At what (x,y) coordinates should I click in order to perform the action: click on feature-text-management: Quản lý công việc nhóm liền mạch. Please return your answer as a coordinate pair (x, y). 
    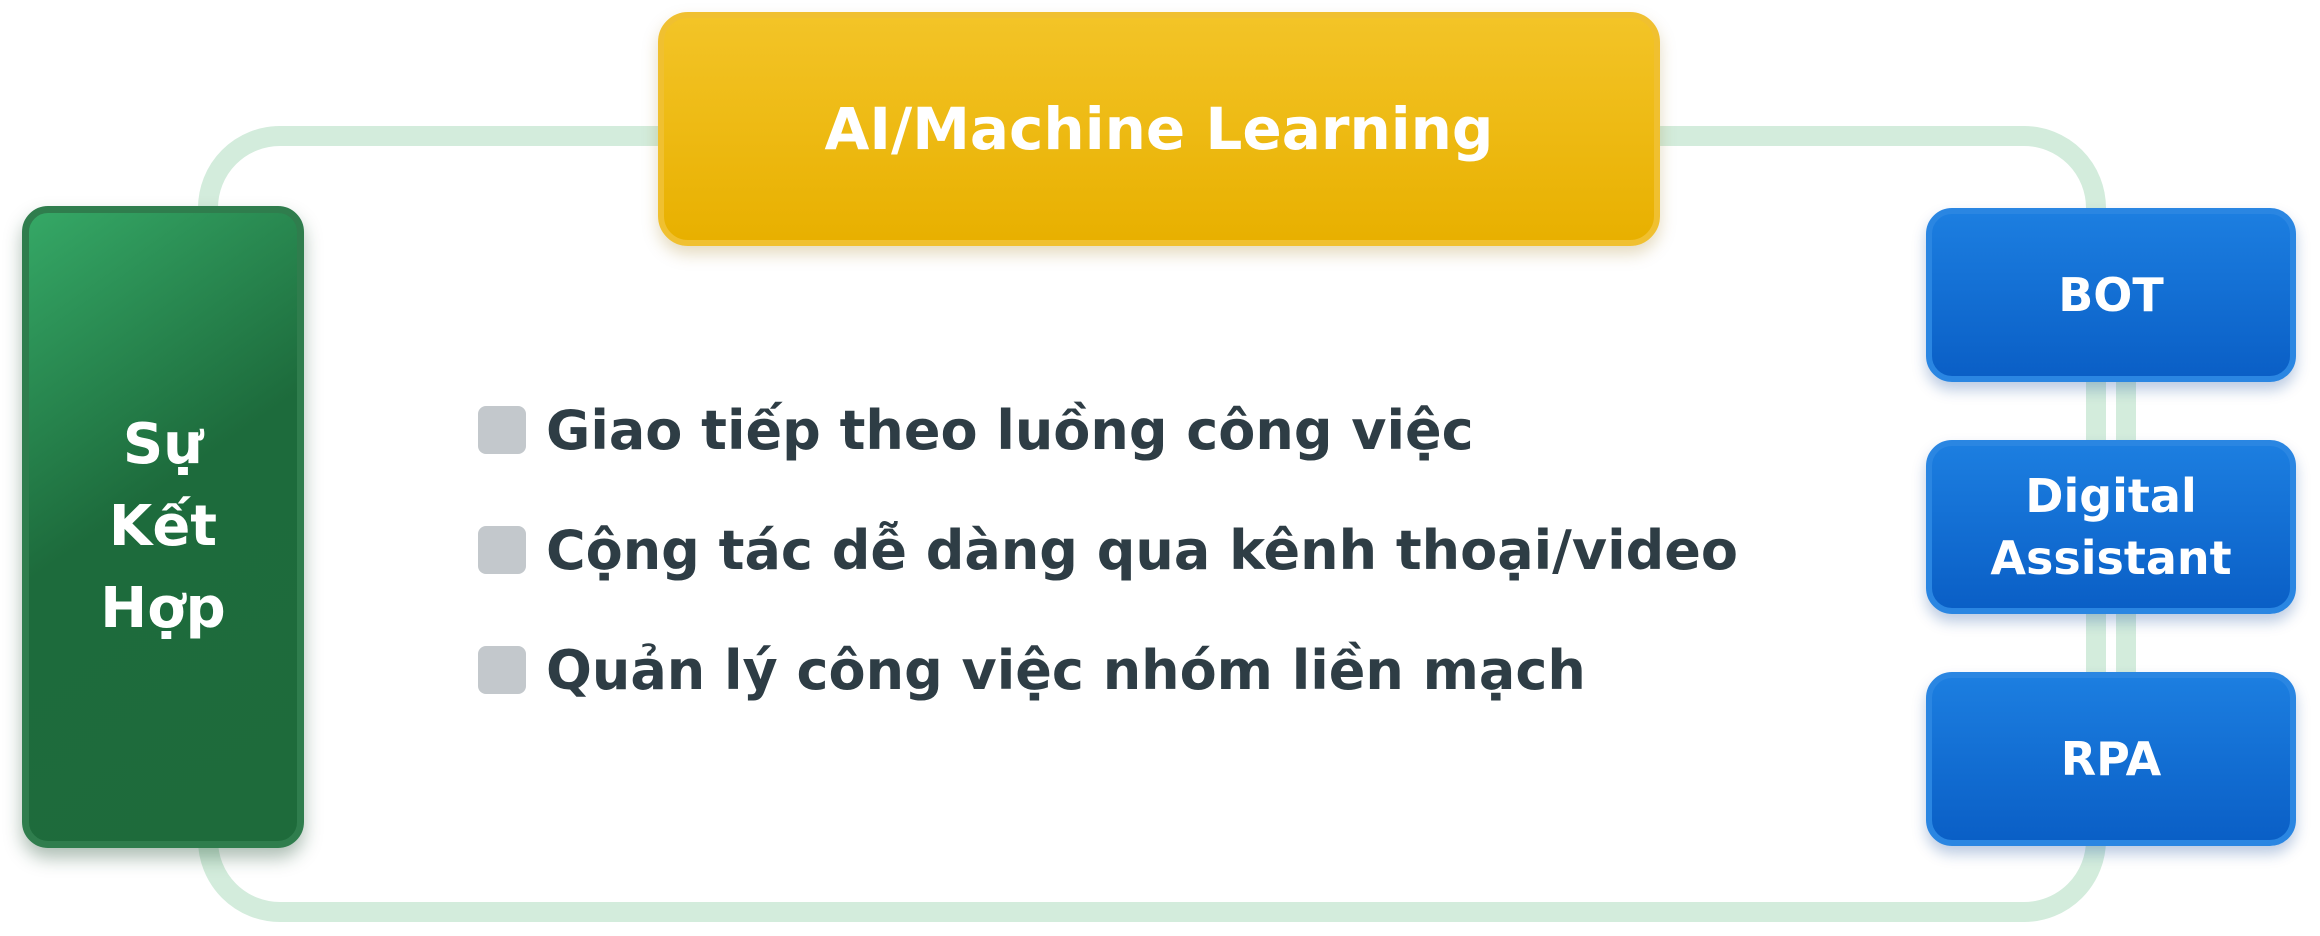
    Looking at the image, I should click on (1066, 670).